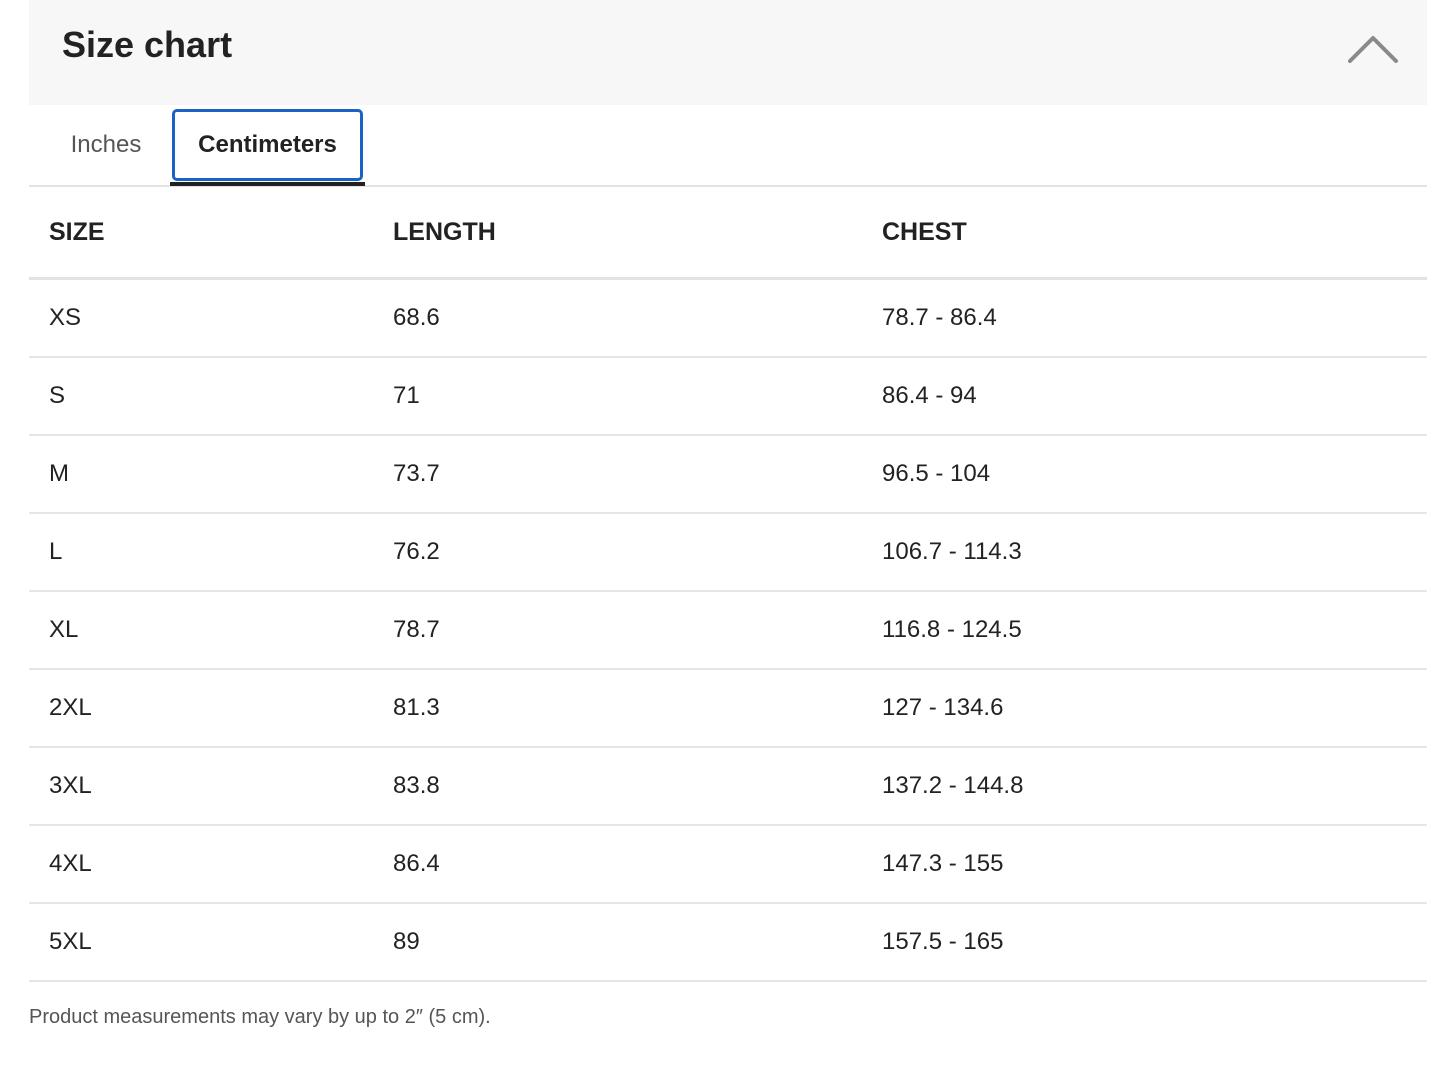  I want to click on column-header-chest: CHEST, so click(1154, 233).